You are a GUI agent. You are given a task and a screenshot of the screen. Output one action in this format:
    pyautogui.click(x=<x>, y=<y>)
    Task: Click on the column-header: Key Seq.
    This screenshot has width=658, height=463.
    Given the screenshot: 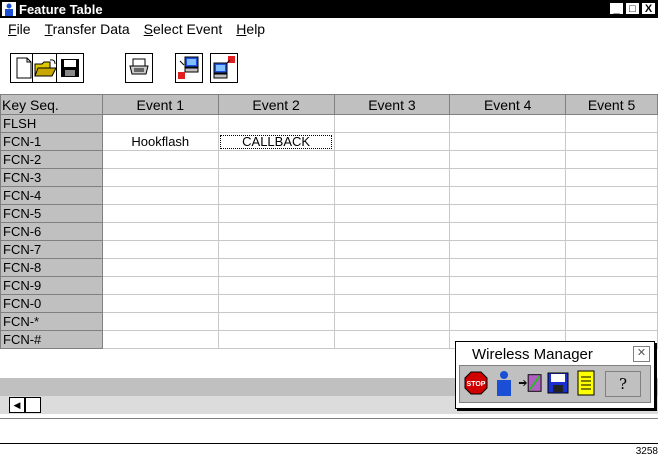 What is the action you would take?
    pyautogui.click(x=51, y=104)
    